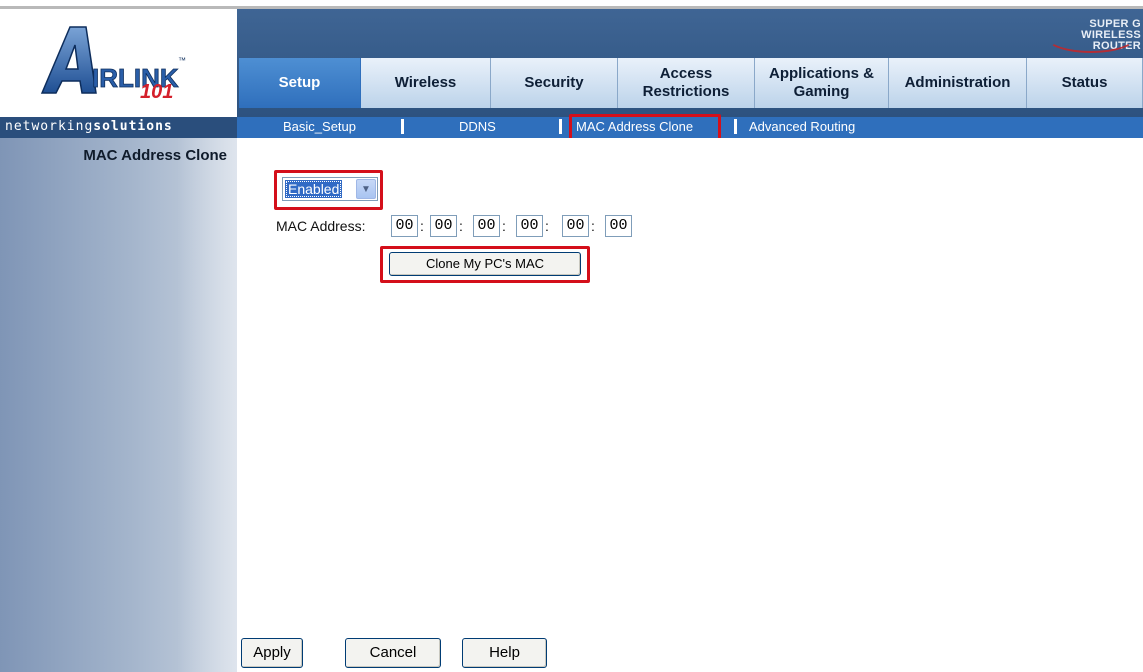 The height and width of the screenshot is (672, 1143). Describe the element at coordinates (366, 189) in the screenshot. I see `chevron-down-icon: ▼` at that location.